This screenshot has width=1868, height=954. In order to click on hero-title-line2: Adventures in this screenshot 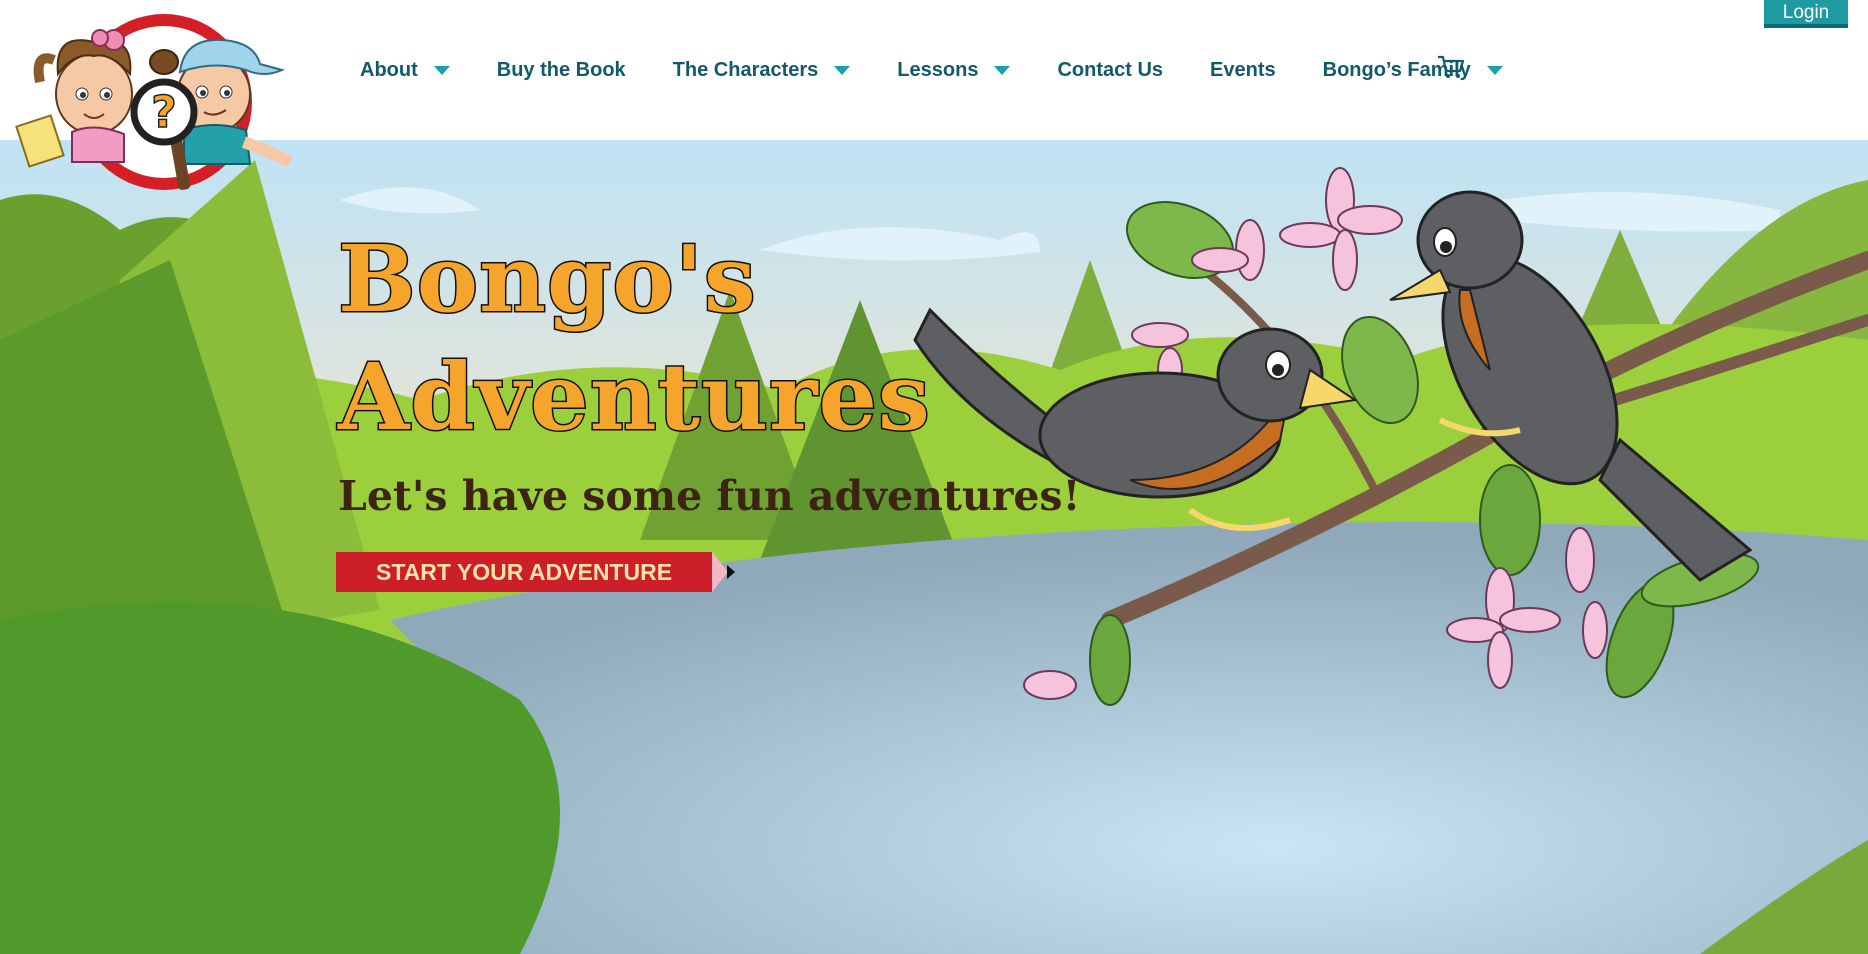, I will do `click(634, 397)`.